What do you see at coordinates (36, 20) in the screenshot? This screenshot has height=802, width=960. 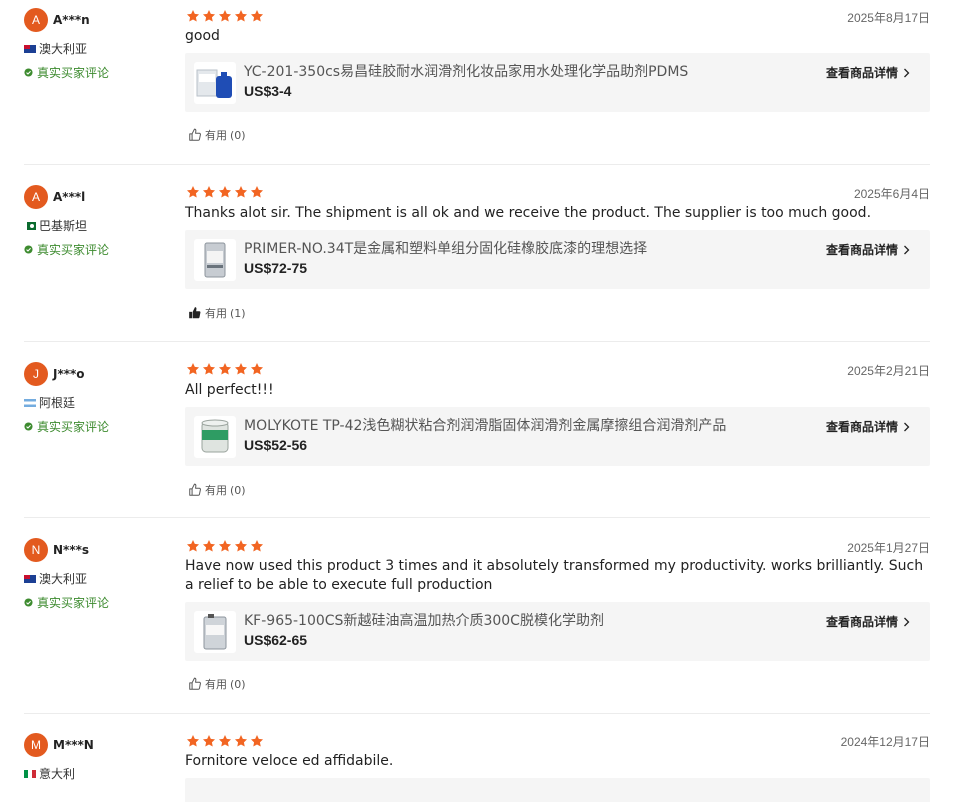 I see `avatar: A` at bounding box center [36, 20].